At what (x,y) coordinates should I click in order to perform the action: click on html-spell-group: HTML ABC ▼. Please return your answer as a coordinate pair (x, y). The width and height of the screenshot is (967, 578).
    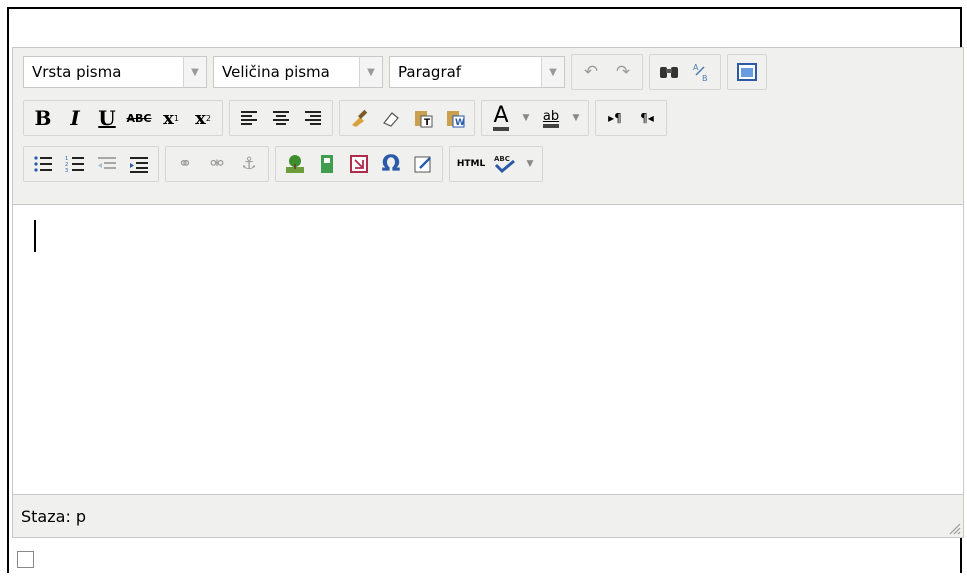
    Looking at the image, I should click on (496, 164).